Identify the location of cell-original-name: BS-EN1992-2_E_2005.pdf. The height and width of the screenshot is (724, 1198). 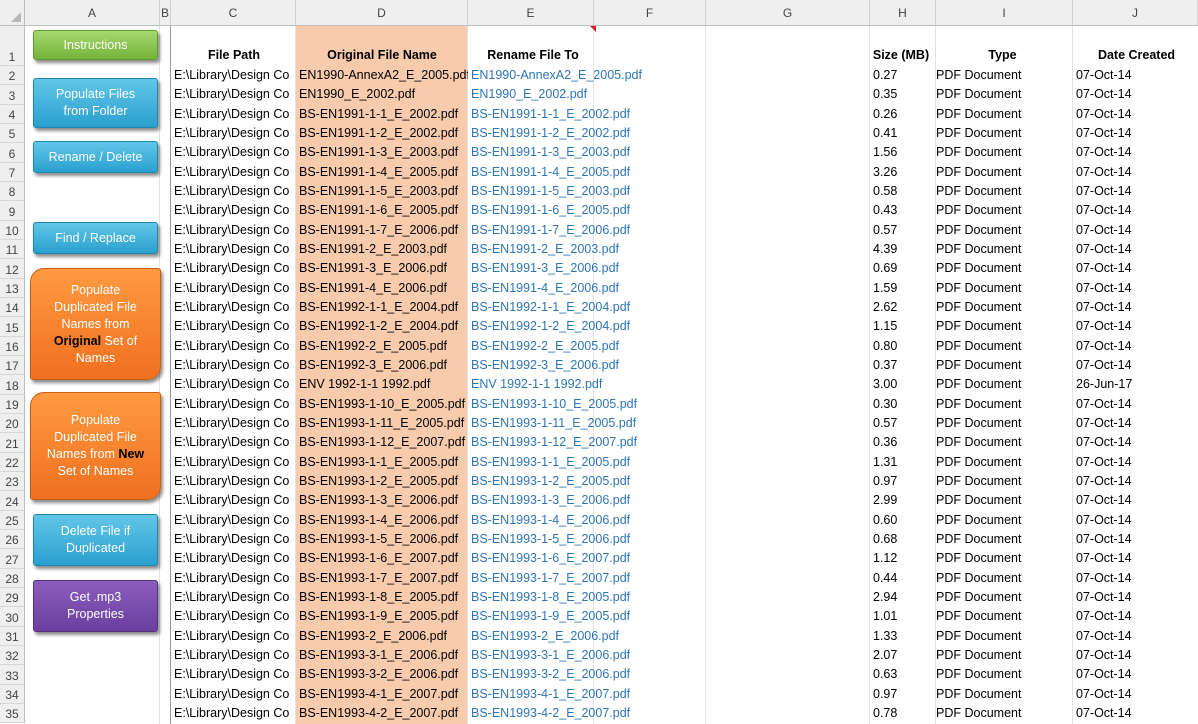
(382, 346).